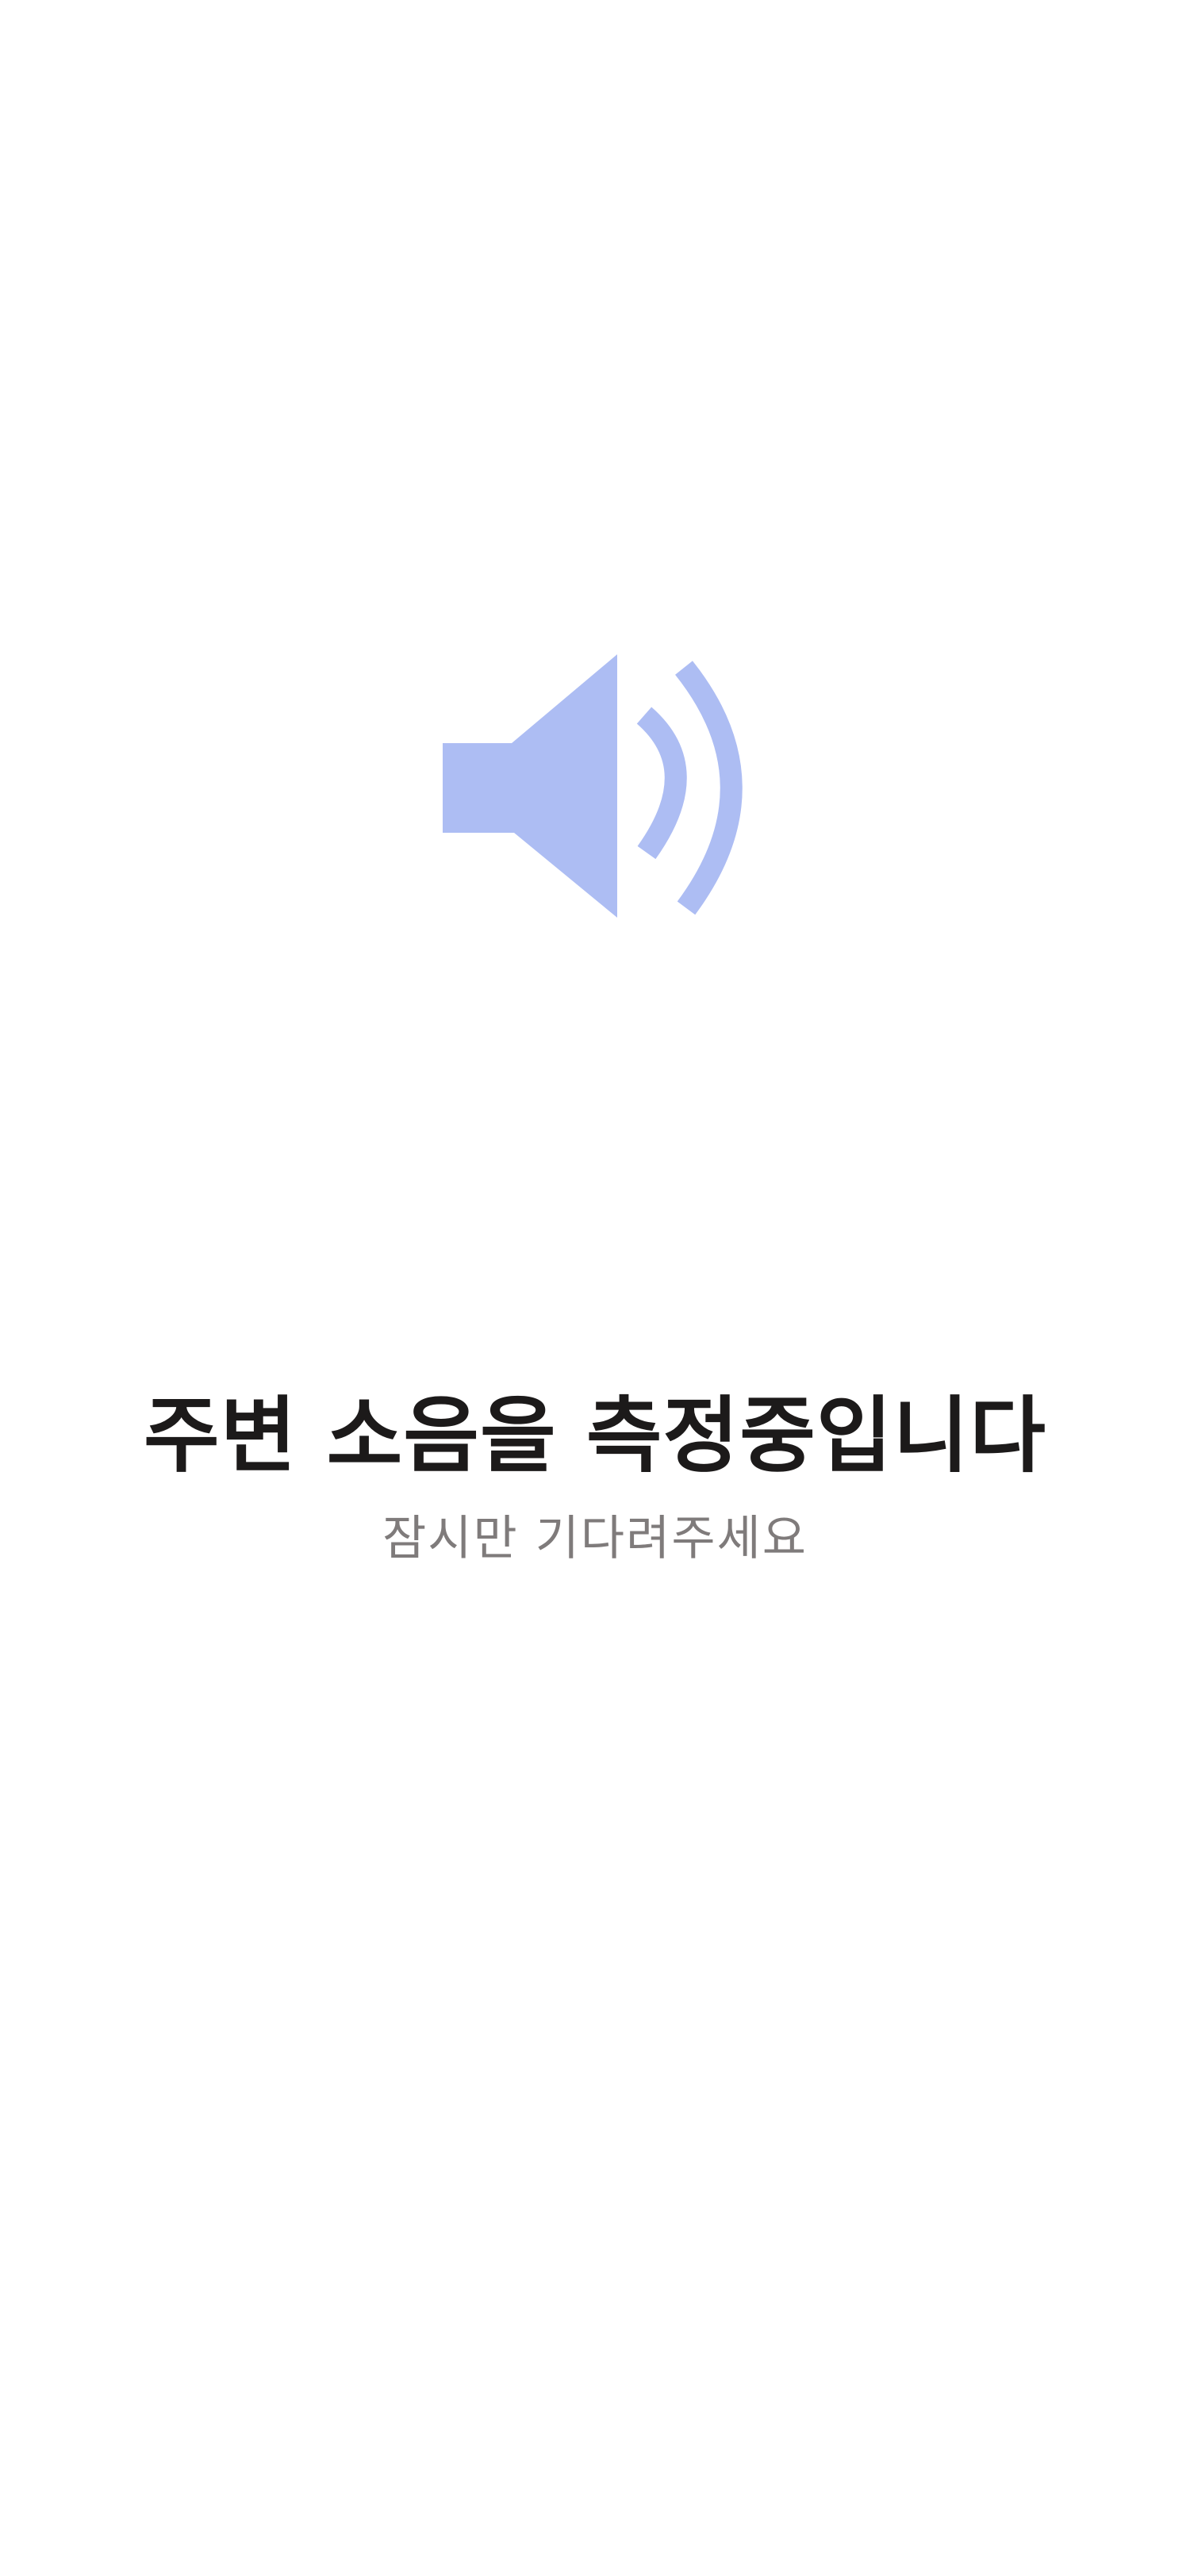 This screenshot has height=2576, width=1190. I want to click on speaker-icon, so click(595, 781).